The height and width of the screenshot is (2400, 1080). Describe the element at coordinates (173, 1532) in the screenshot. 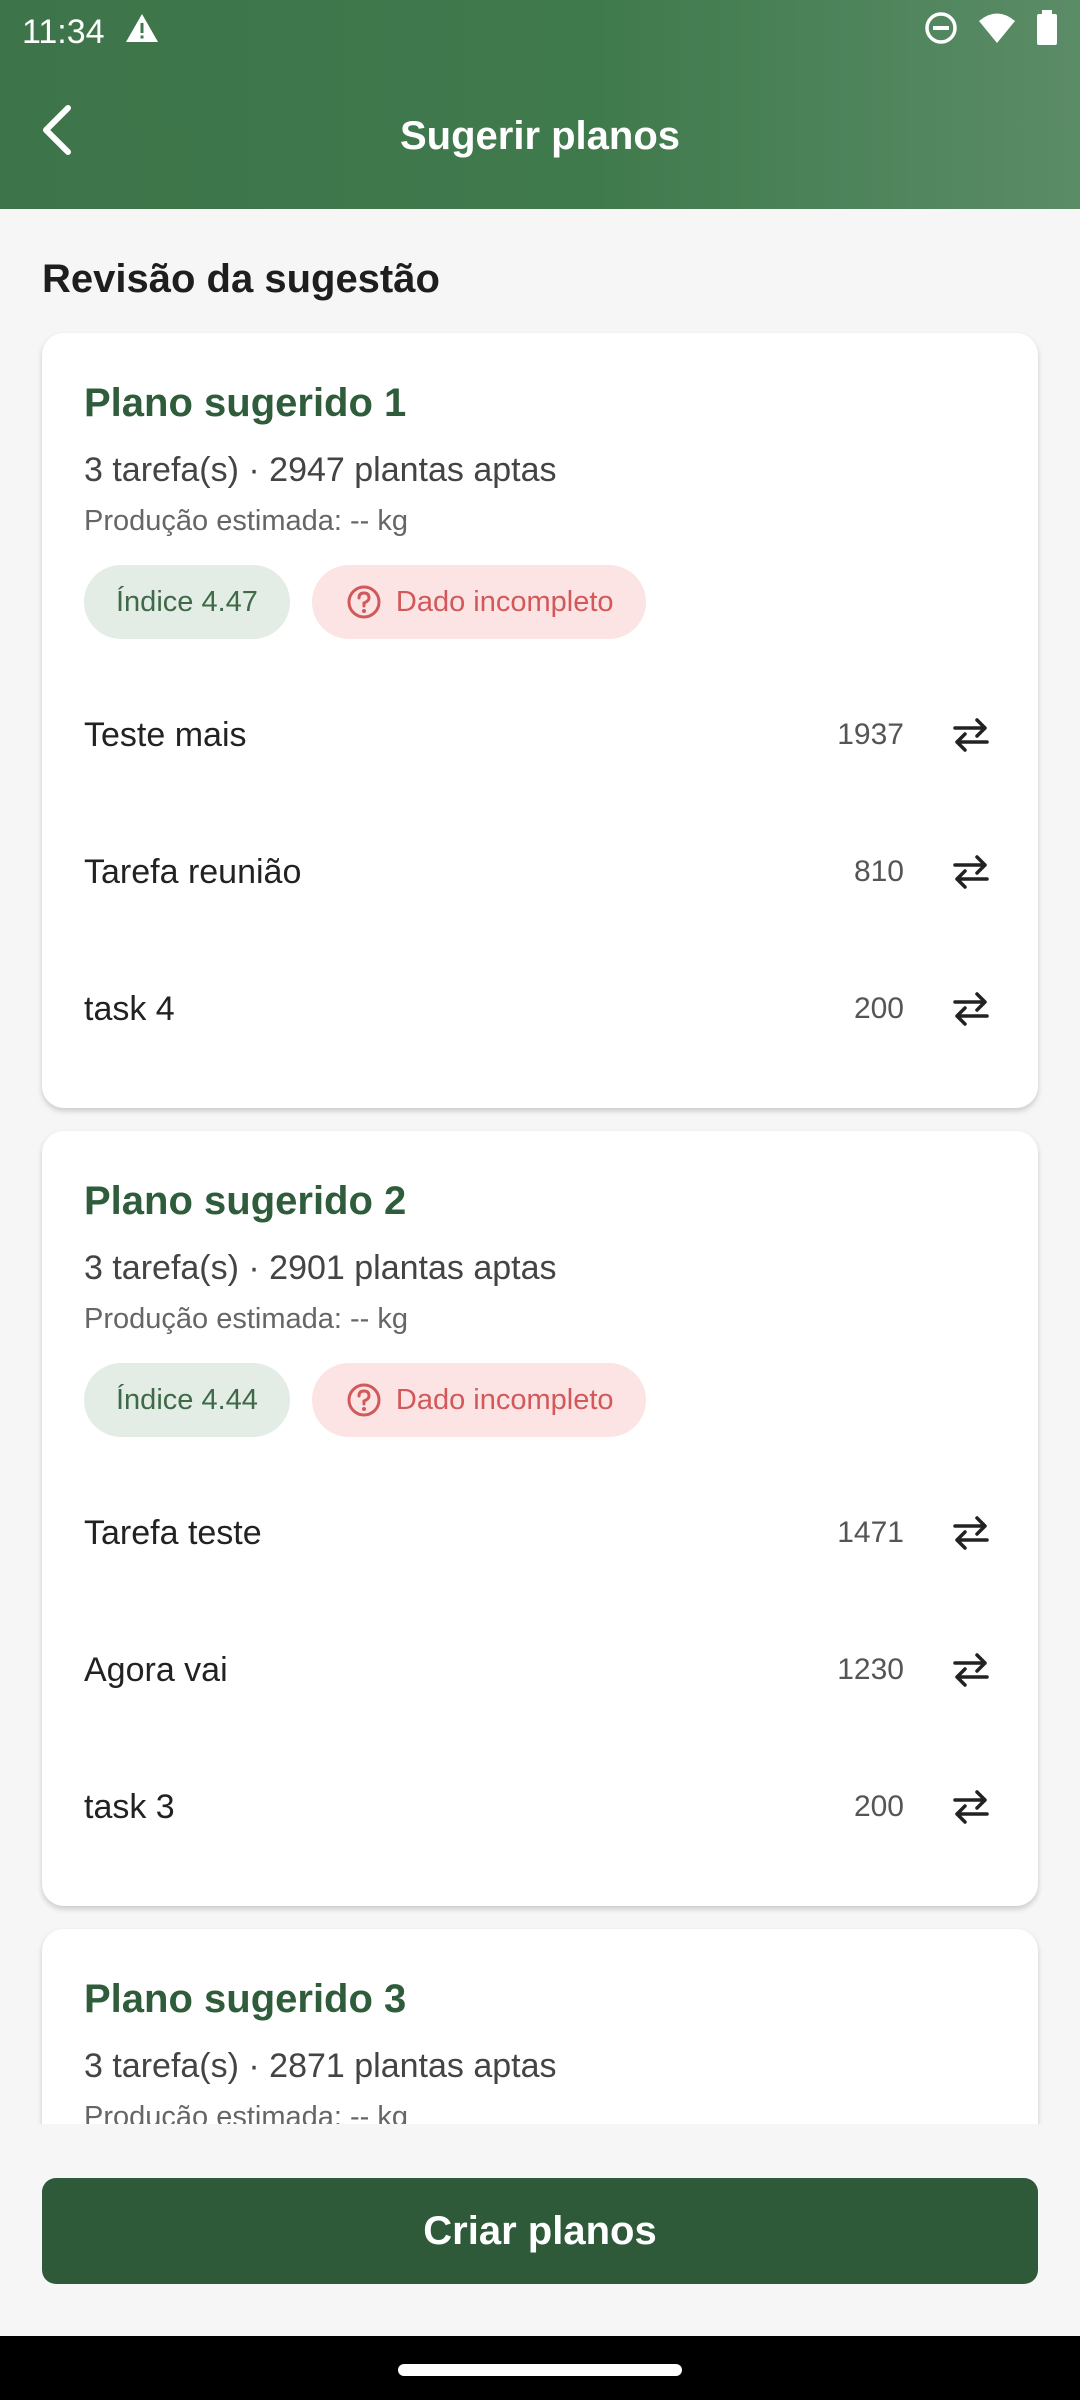

I see `task-name: Tarefa teste` at that location.